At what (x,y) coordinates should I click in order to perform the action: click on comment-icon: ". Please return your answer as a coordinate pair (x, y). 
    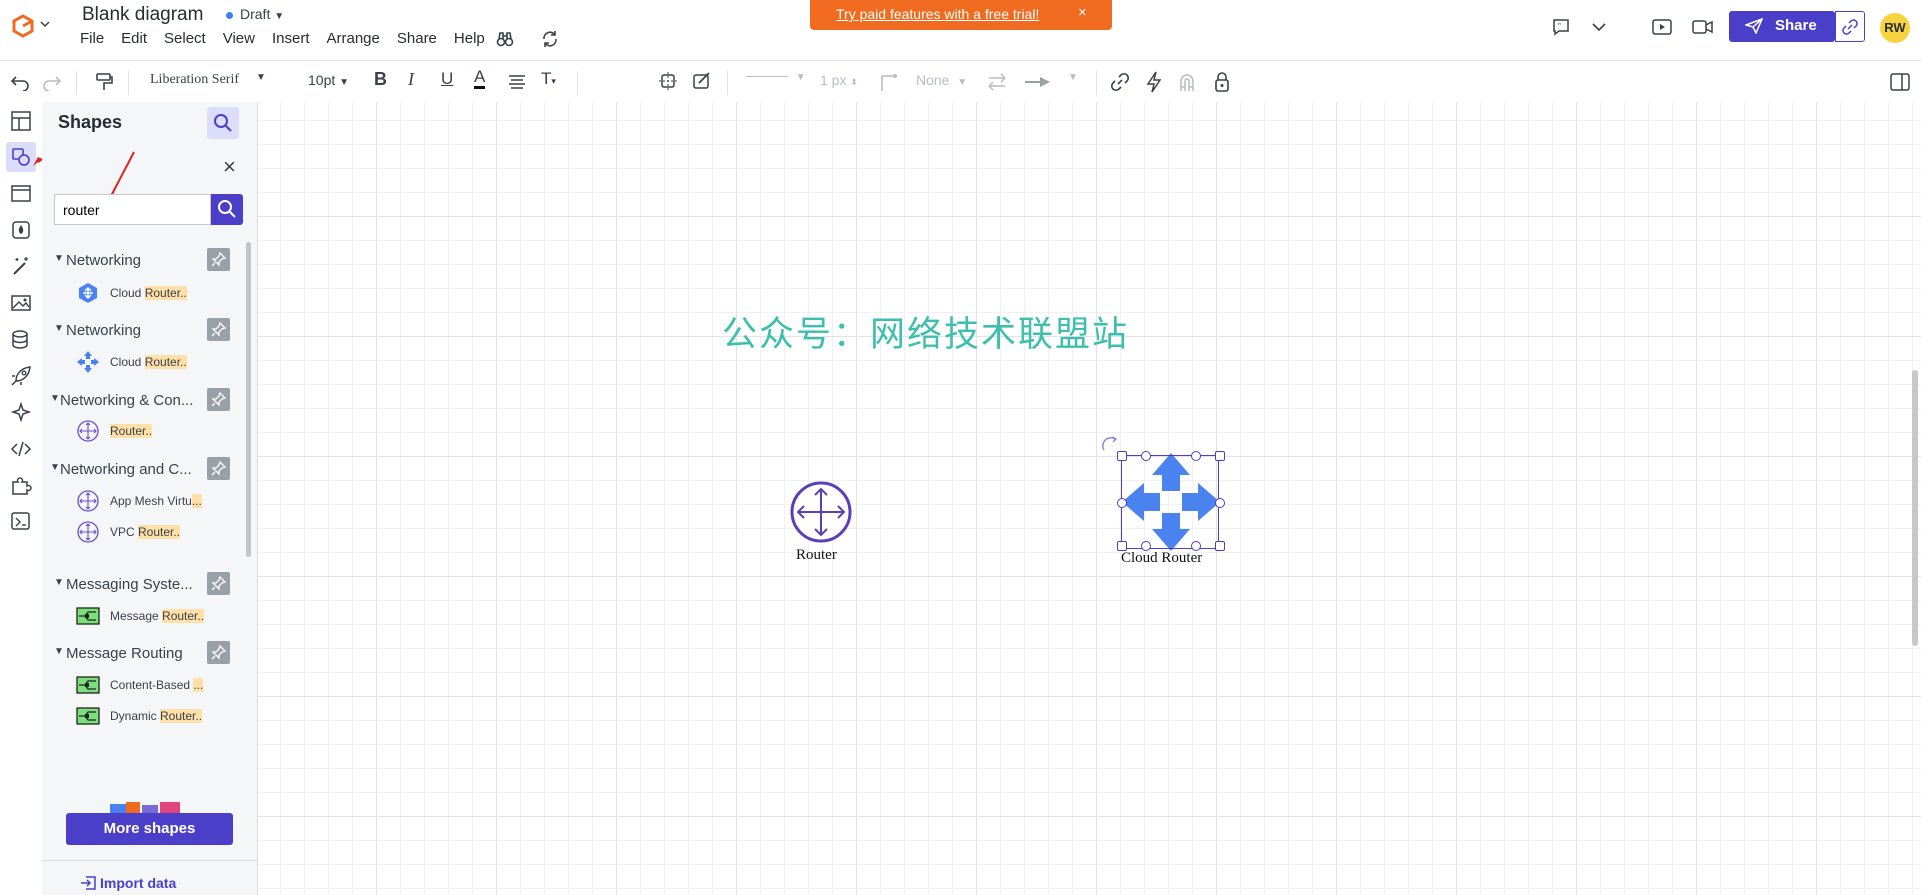
    Looking at the image, I should click on (1561, 27).